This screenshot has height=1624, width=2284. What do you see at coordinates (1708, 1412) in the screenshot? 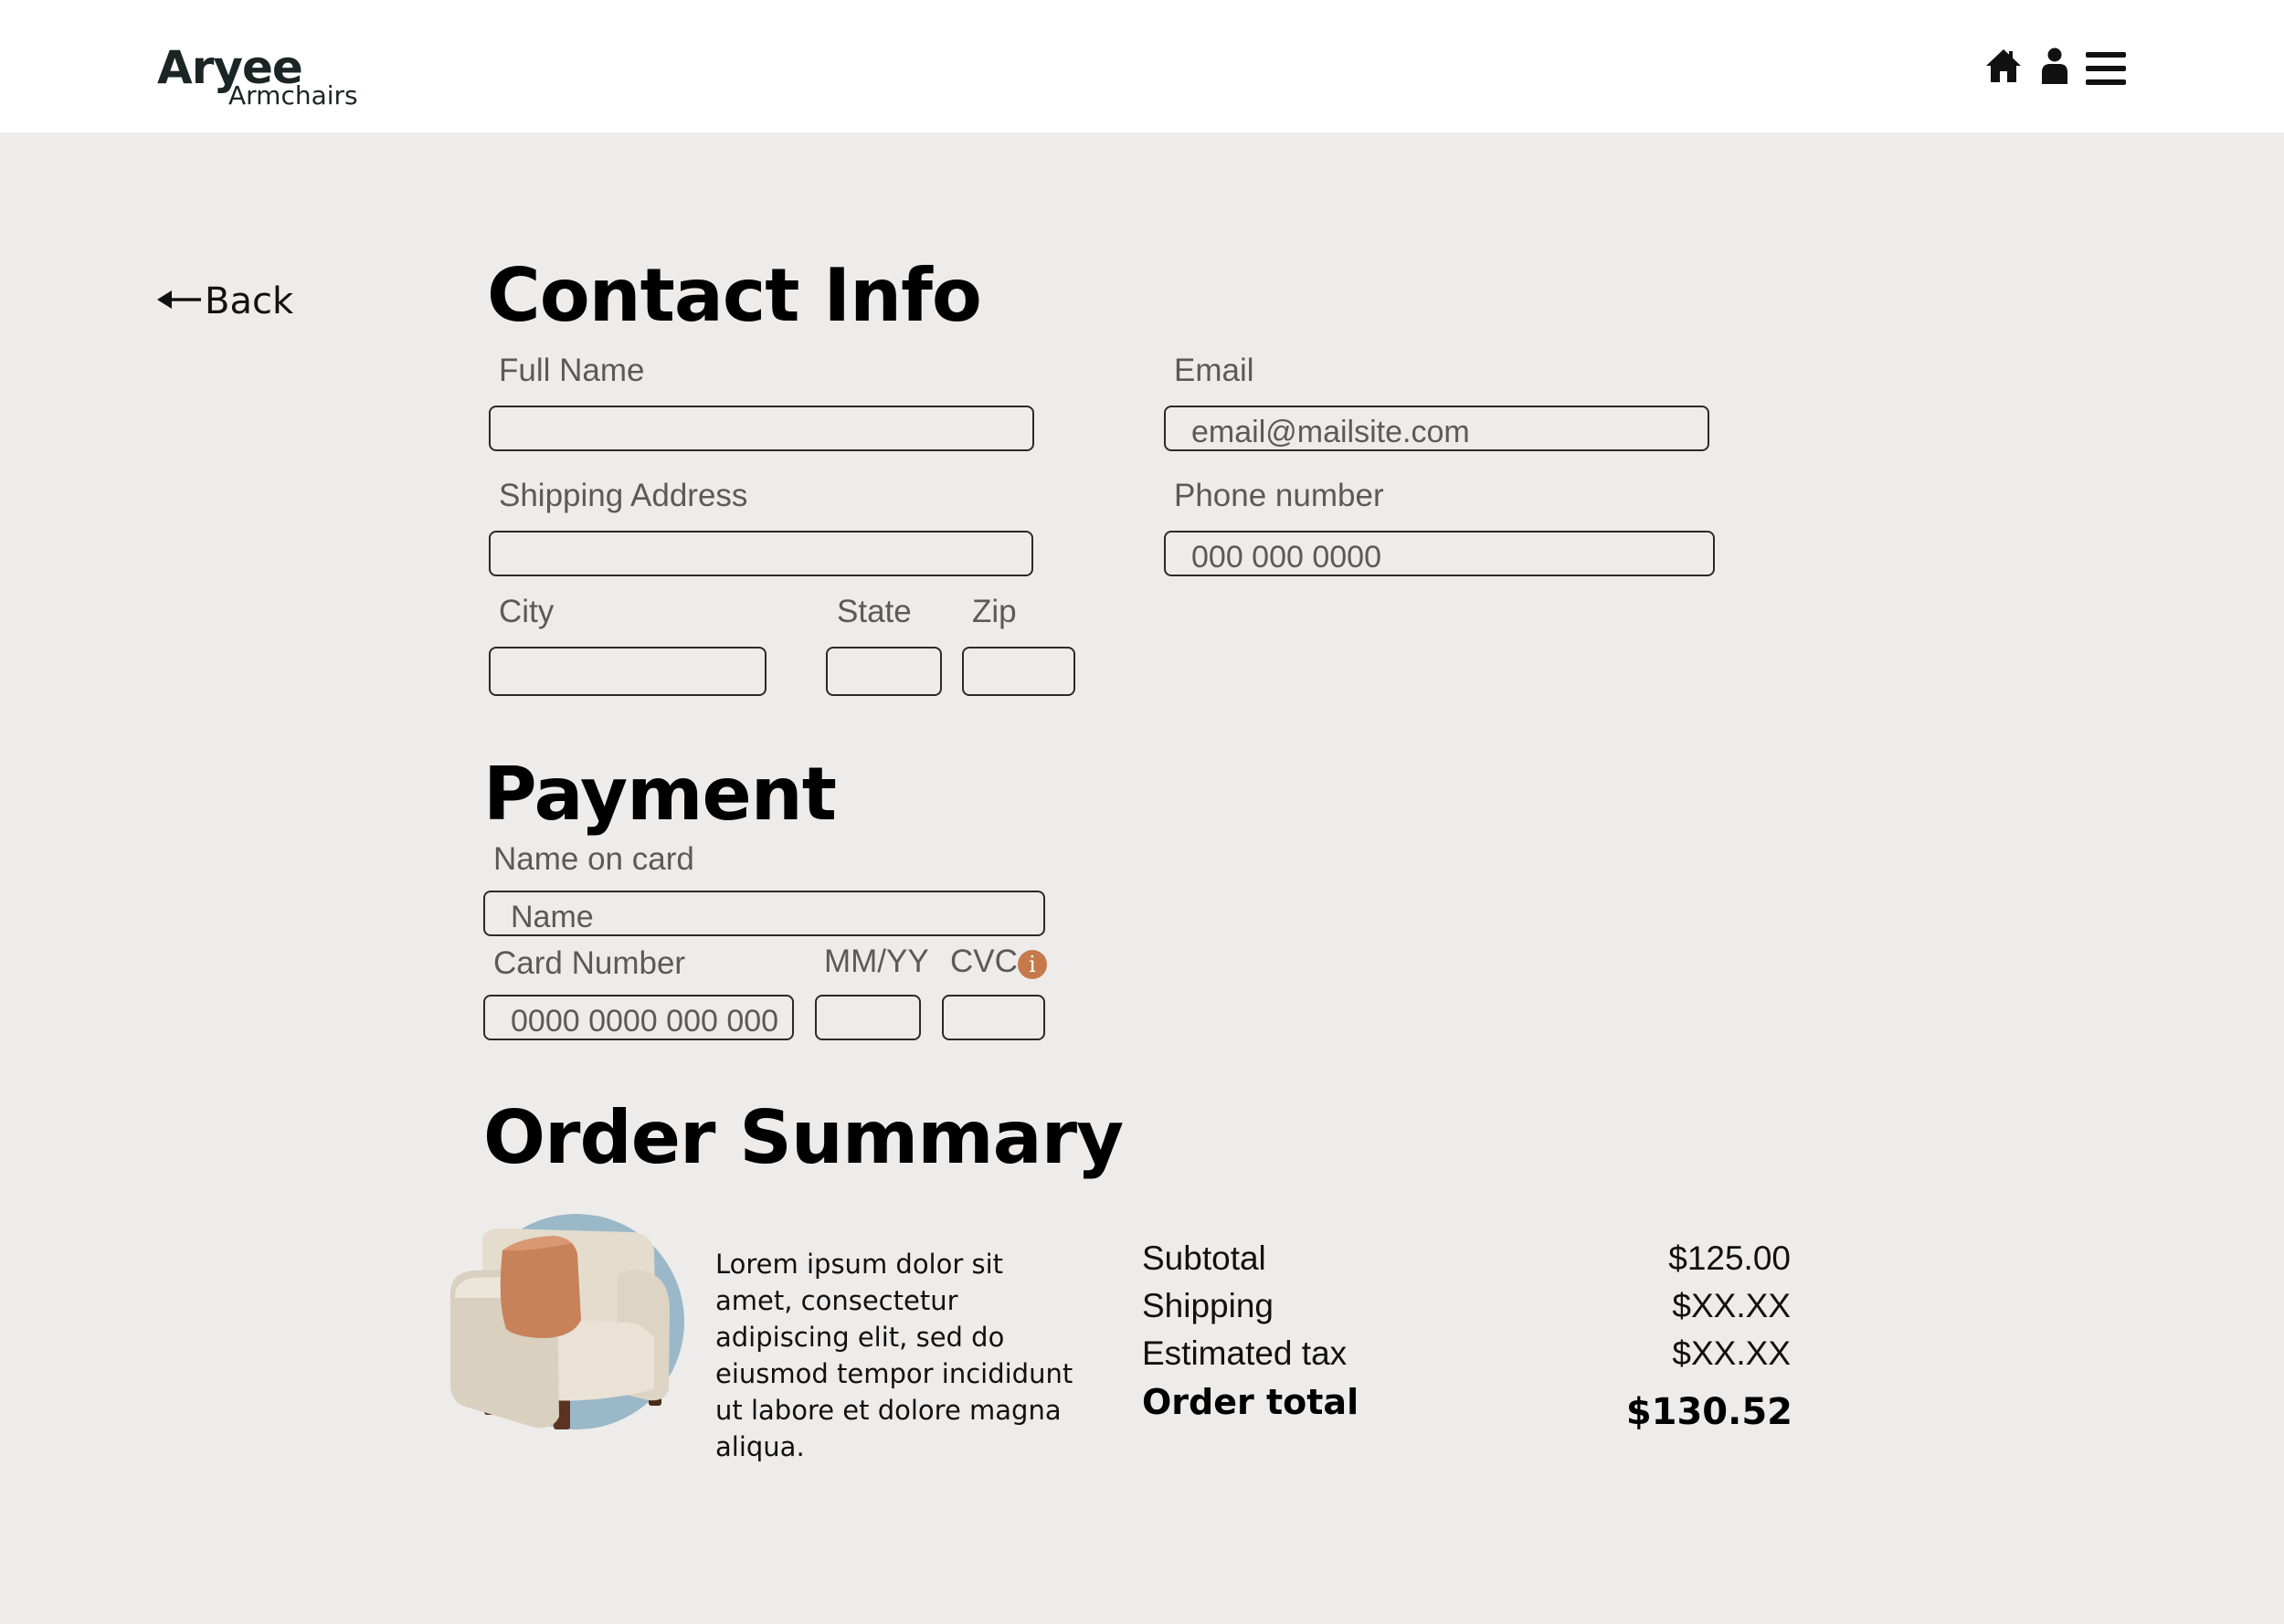
I see `order-total-value: $130.52` at bounding box center [1708, 1412].